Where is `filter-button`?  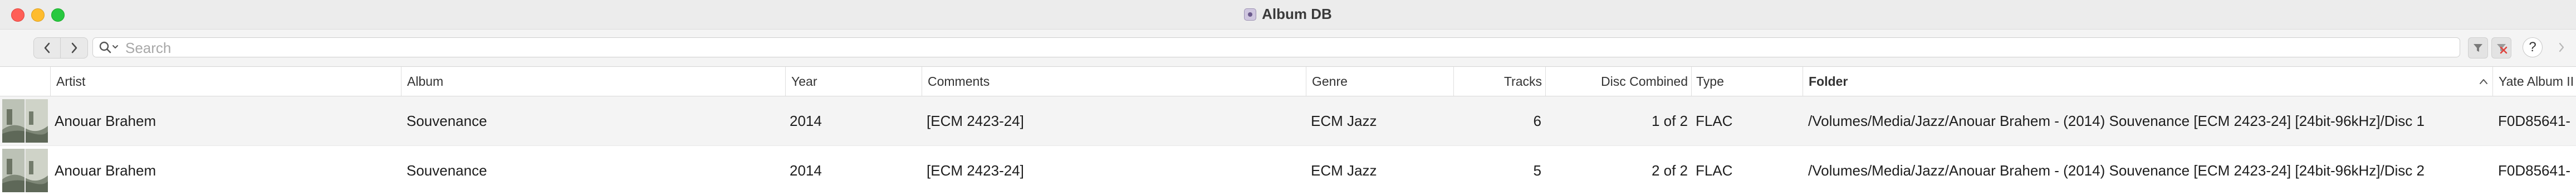 filter-button is located at coordinates (2478, 48).